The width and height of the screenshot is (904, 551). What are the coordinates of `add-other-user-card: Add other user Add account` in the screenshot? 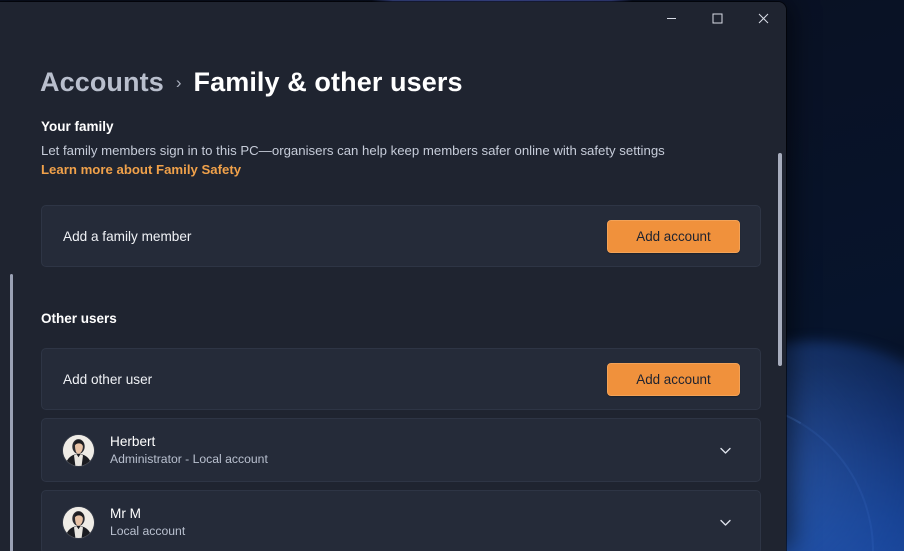 It's located at (401, 379).